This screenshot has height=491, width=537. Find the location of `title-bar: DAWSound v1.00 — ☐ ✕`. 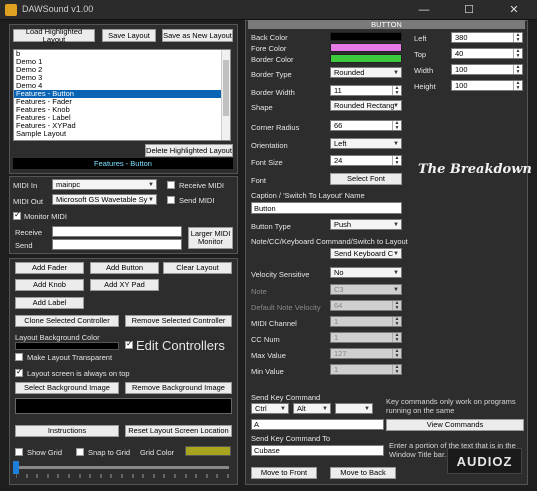

title-bar: DAWSound v1.00 — ☐ ✕ is located at coordinates (268, 10).